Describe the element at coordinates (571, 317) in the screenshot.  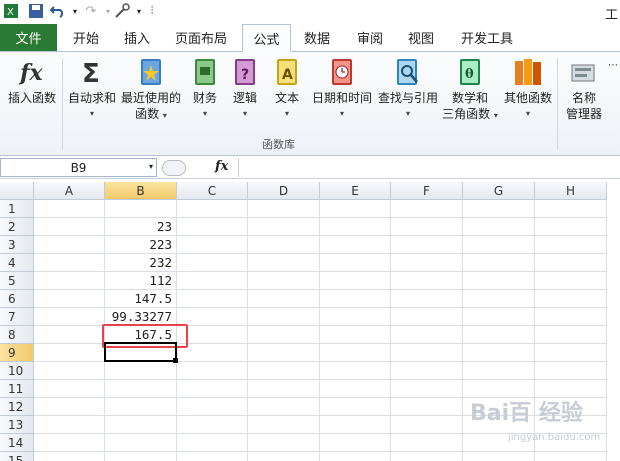
I see `cell-h7` at that location.